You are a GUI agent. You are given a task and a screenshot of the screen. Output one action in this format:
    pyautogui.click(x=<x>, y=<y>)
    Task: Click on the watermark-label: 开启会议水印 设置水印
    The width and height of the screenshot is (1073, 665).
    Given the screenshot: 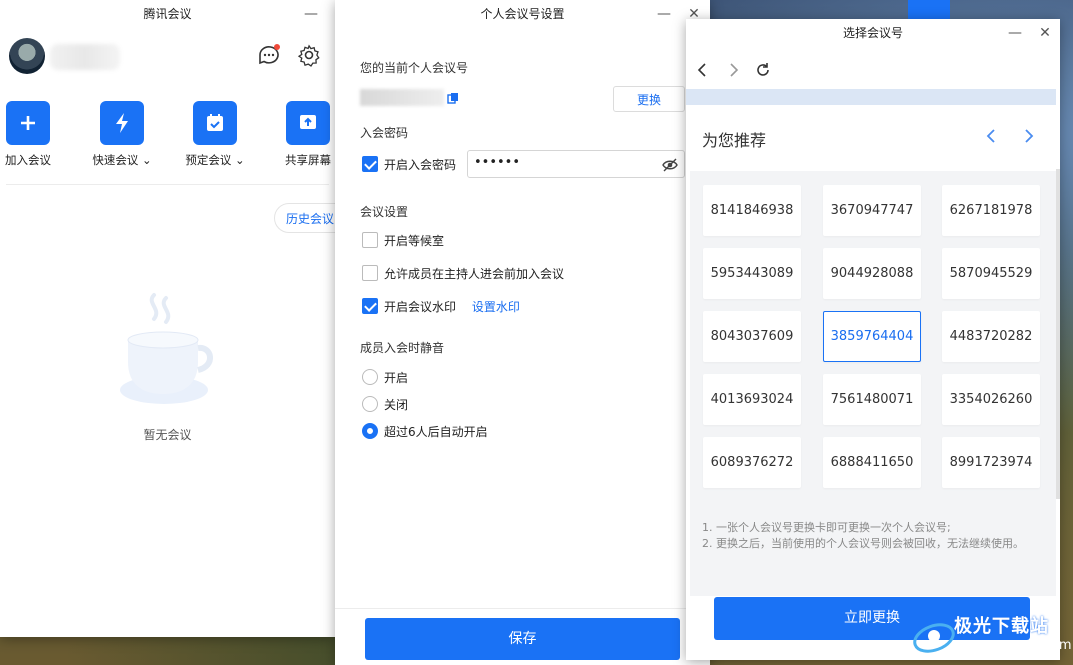 What is the action you would take?
    pyautogui.click(x=452, y=307)
    